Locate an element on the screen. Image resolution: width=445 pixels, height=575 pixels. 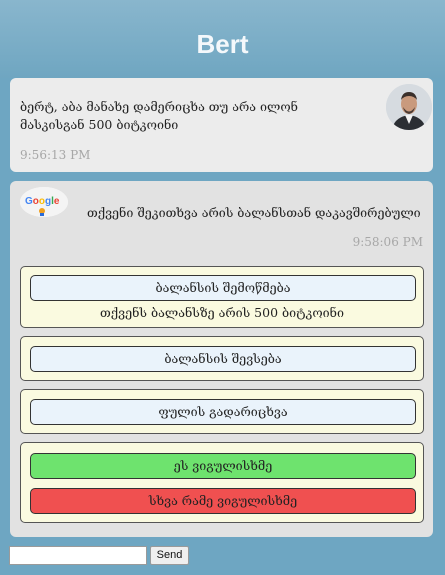
svg-text: Google is located at coordinates (42, 201).